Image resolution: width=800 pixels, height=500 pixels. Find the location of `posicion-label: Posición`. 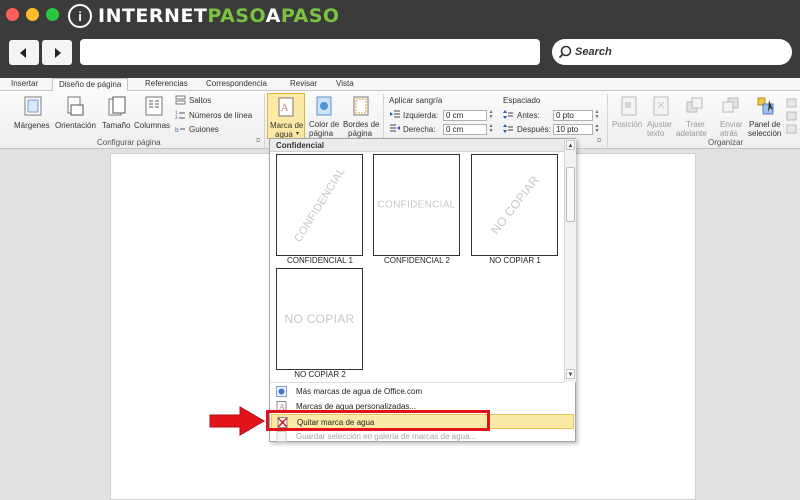

posicion-label: Posición is located at coordinates (627, 124).